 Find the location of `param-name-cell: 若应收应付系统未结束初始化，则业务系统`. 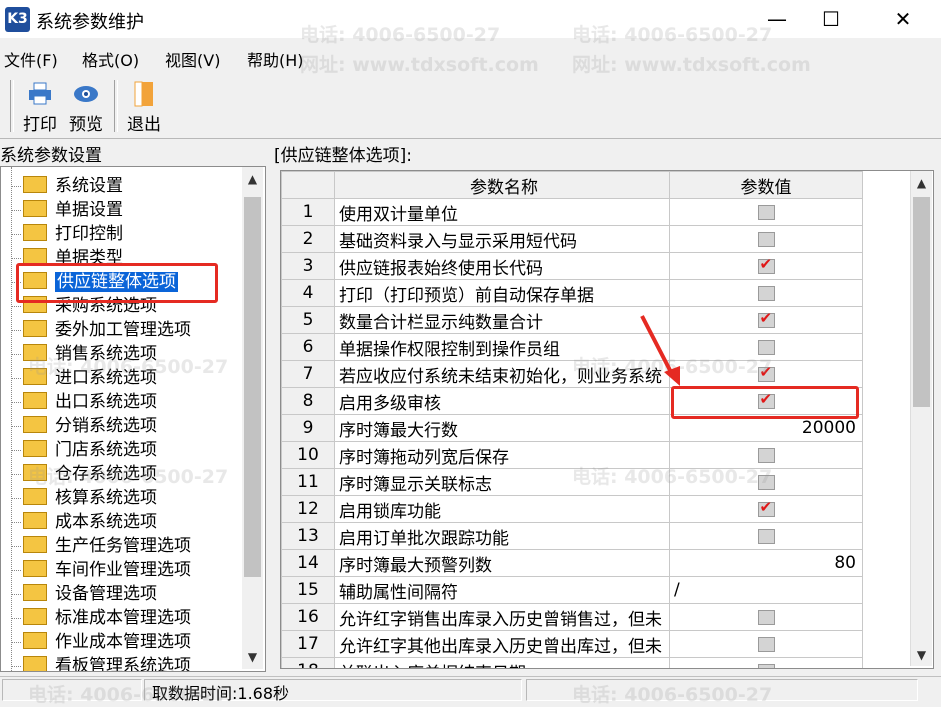

param-name-cell: 若应收应付系统未结束初始化，则业务系统 is located at coordinates (502, 374).